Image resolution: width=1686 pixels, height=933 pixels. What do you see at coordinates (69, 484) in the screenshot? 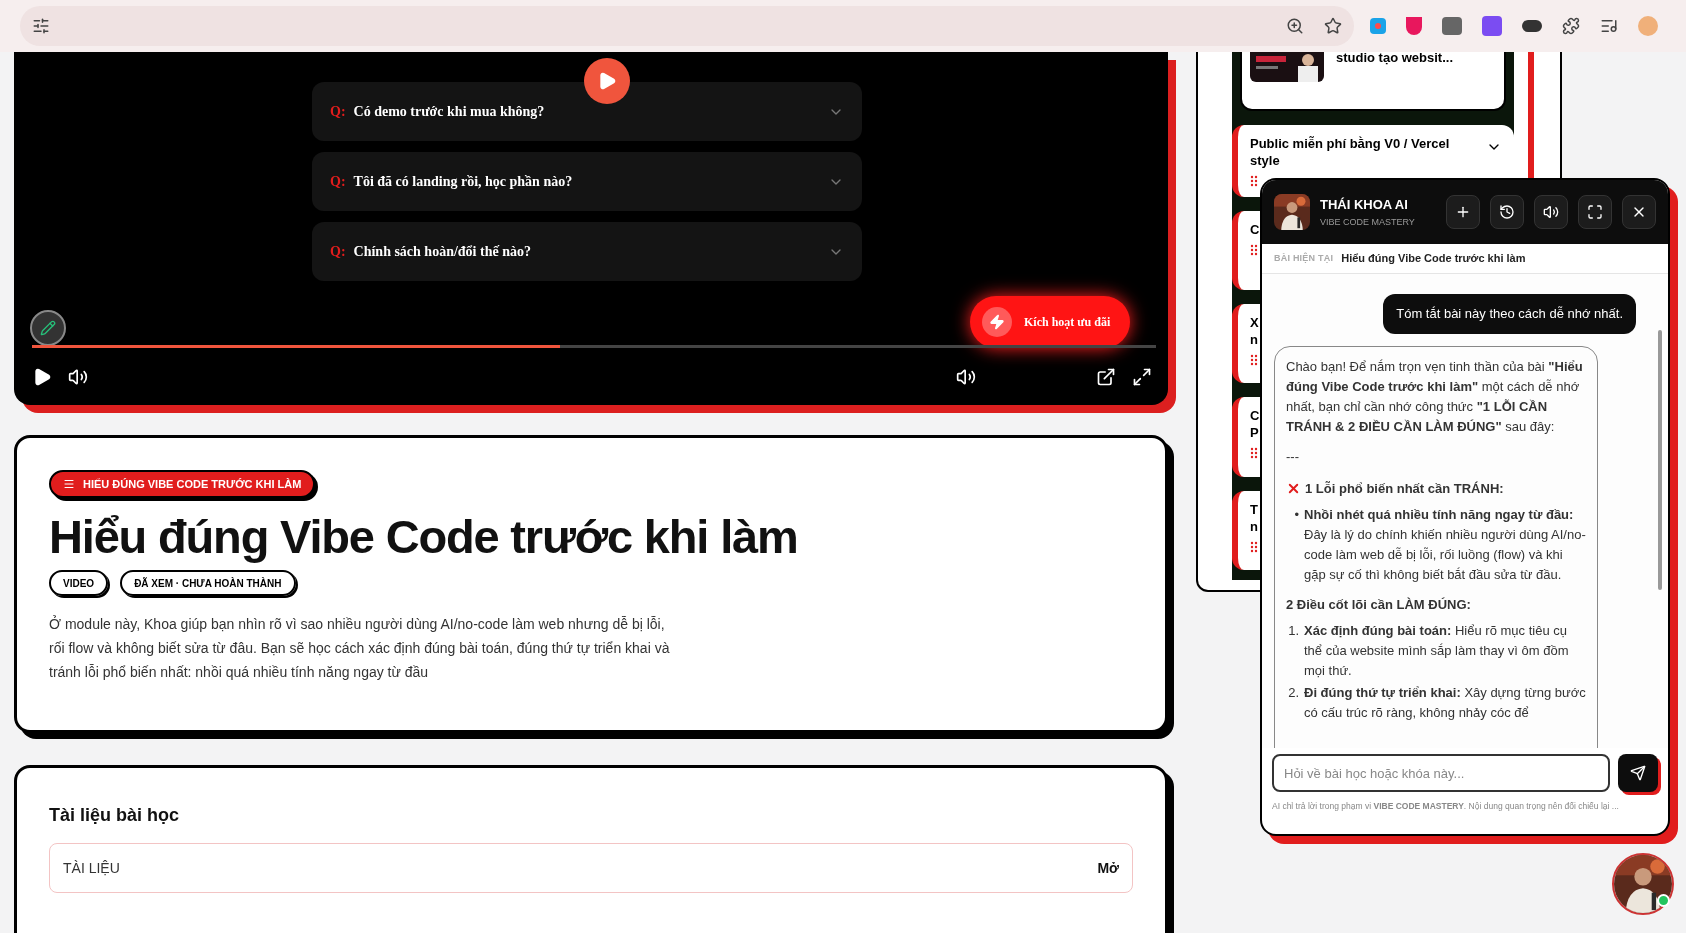
I see `menu-icon` at bounding box center [69, 484].